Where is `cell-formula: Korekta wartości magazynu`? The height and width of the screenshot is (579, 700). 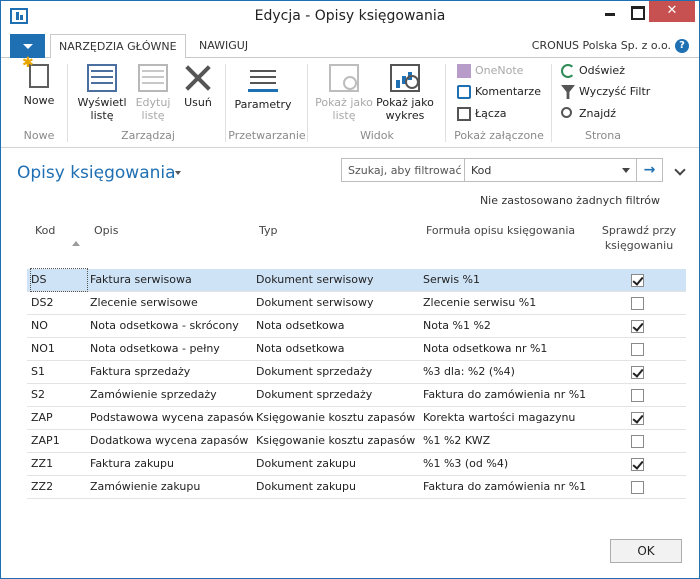
cell-formula: Korekta wartości magazynu is located at coordinates (510, 418).